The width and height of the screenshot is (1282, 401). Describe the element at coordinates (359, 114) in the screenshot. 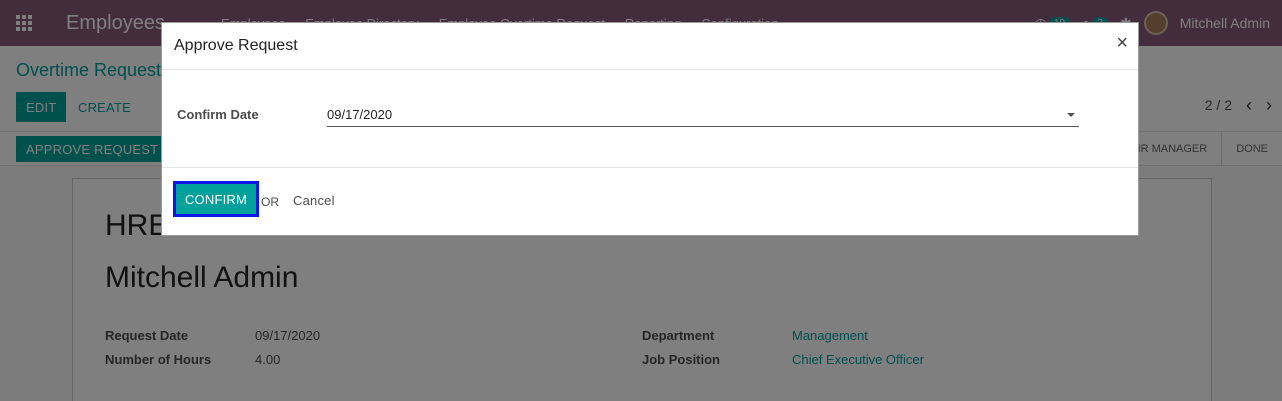

I see `confirm-date-value: 09/17/2020` at that location.